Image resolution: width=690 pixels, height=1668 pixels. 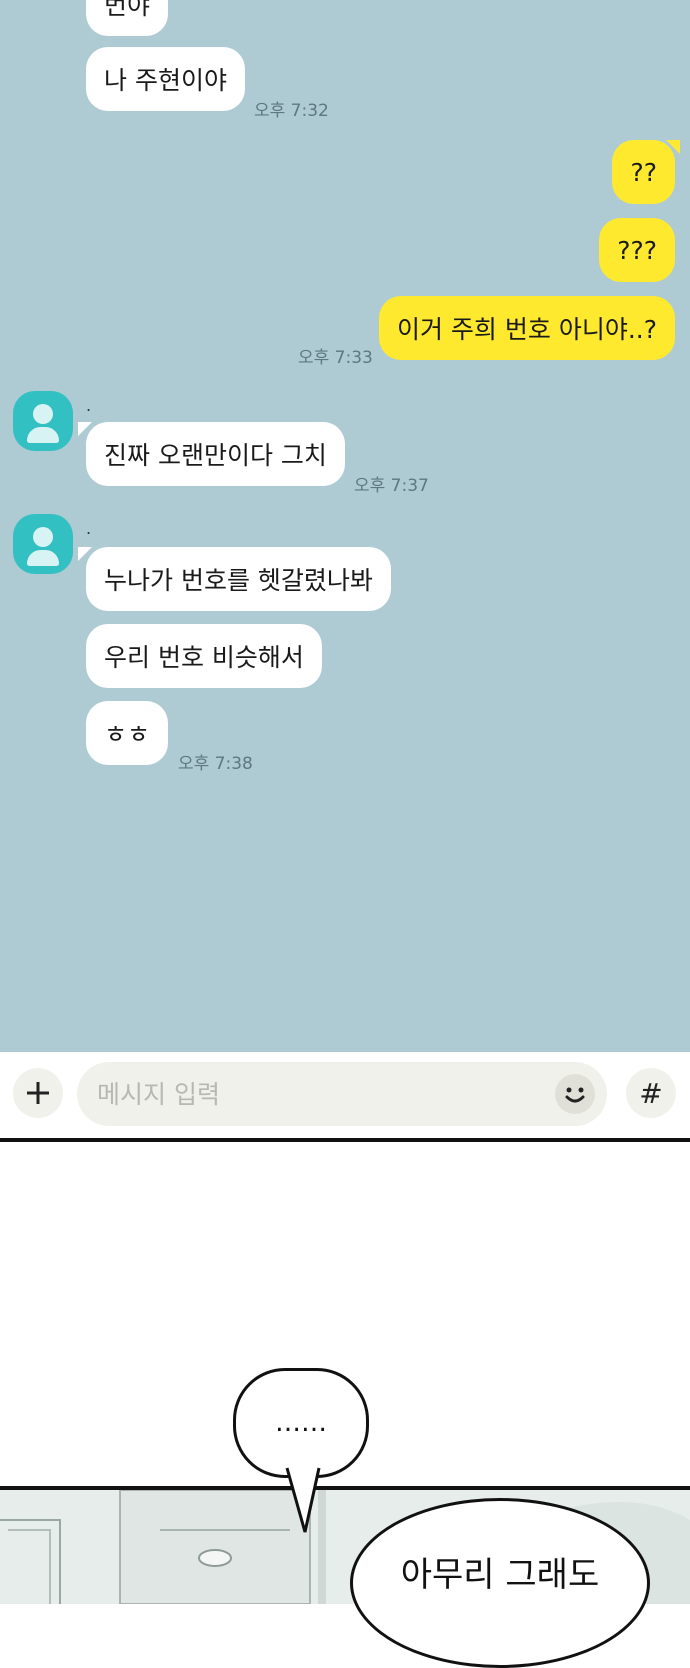 I want to click on hashtag-button: #, so click(x=651, y=1093).